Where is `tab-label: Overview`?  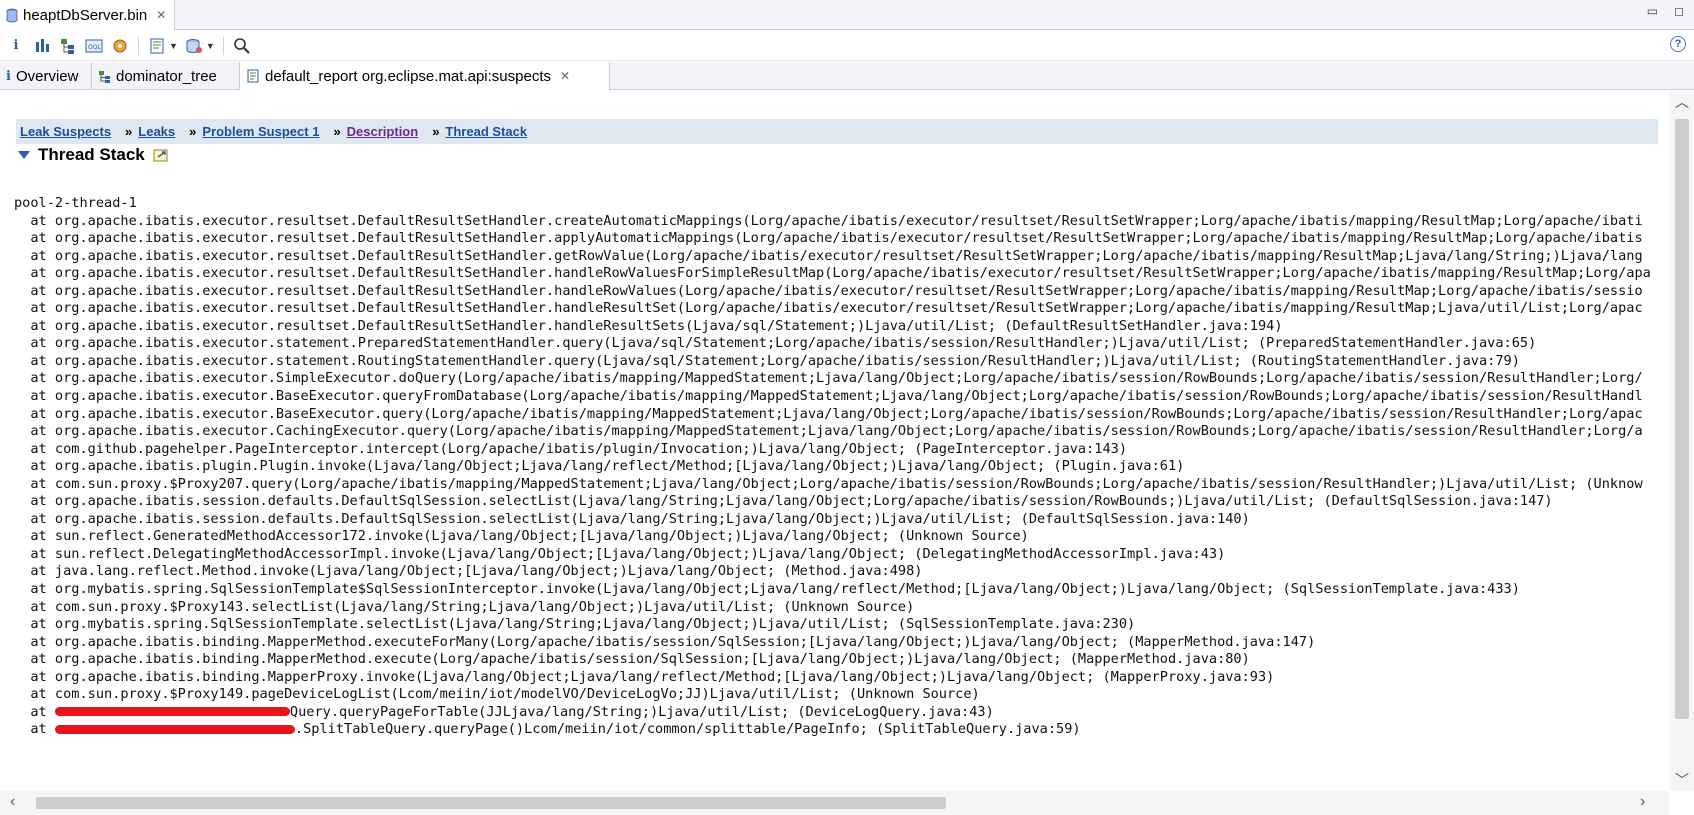
tab-label: Overview is located at coordinates (47, 76).